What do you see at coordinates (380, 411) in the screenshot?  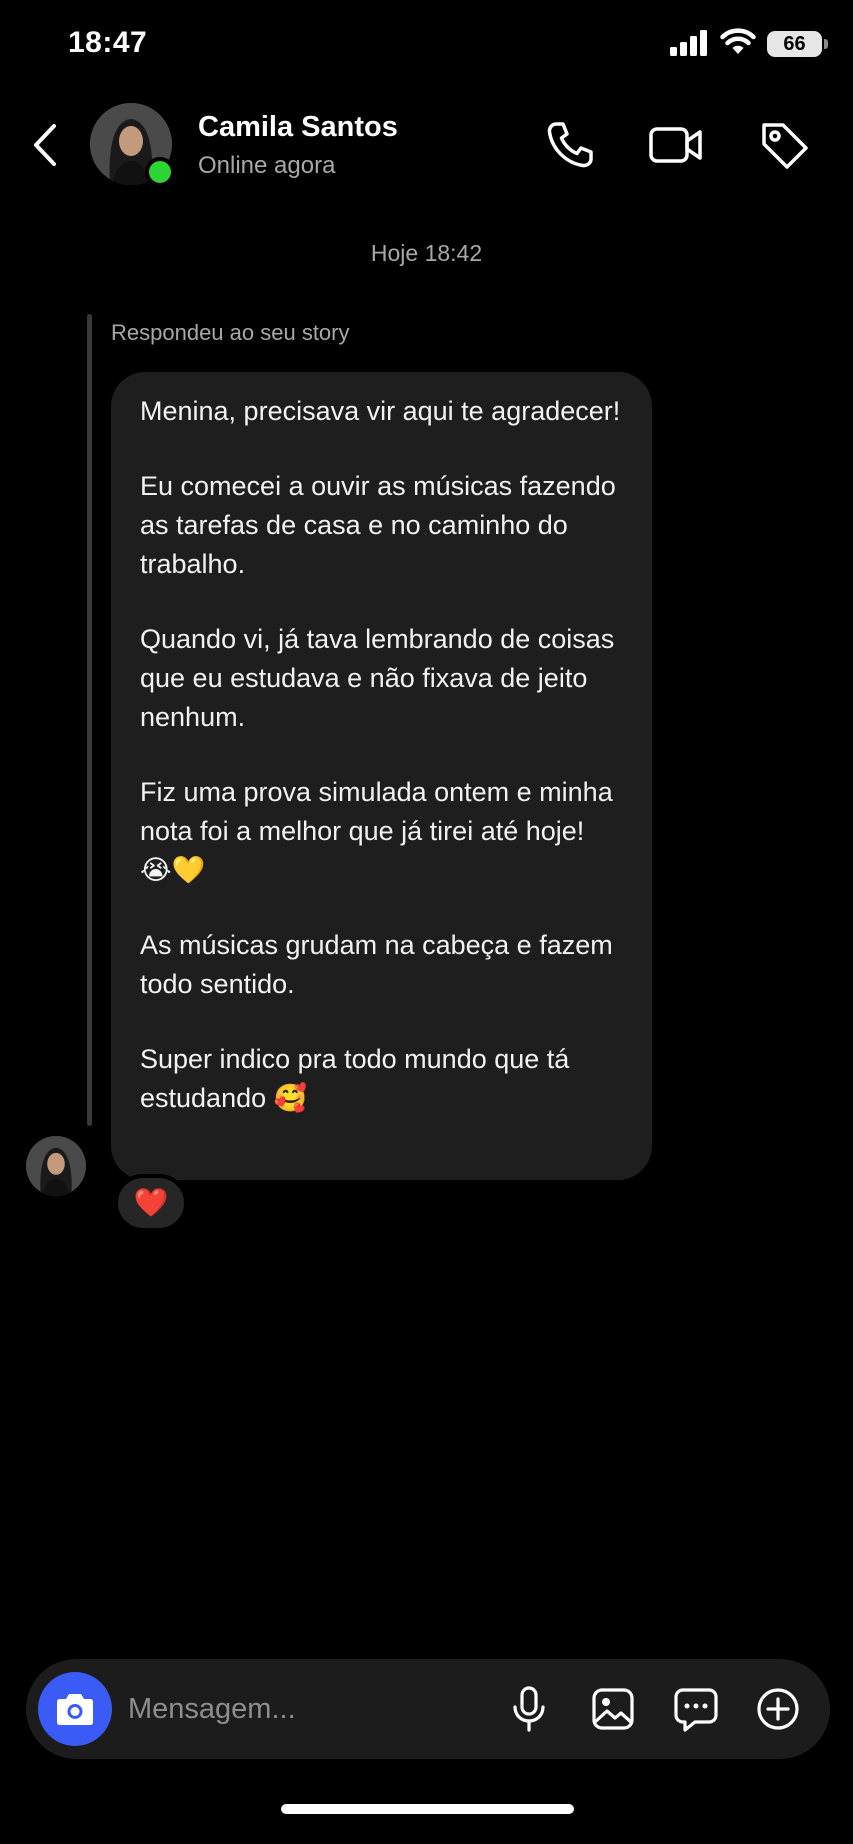 I see `message-paragraph: Menina, precisava vir aqui te agradecer!` at bounding box center [380, 411].